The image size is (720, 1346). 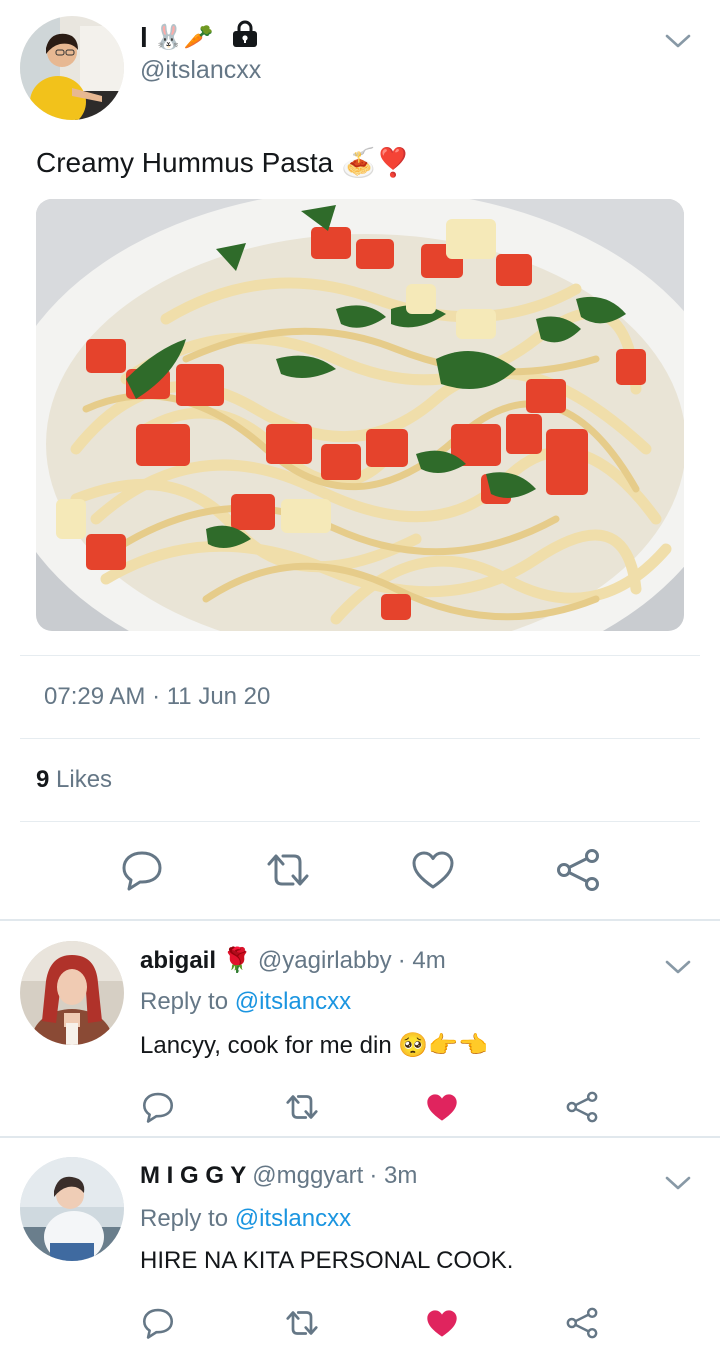 I want to click on reply-author: M I G G Y @mggyart · 3m, so click(x=278, y=1176).